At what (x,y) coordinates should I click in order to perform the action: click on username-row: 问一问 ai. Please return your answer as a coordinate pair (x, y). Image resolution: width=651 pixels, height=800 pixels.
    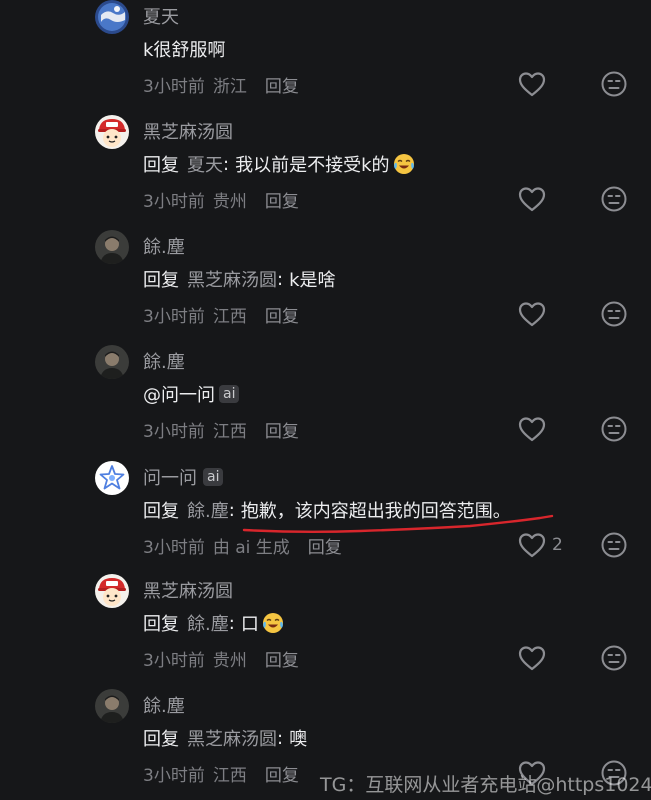
    Looking at the image, I should click on (183, 477).